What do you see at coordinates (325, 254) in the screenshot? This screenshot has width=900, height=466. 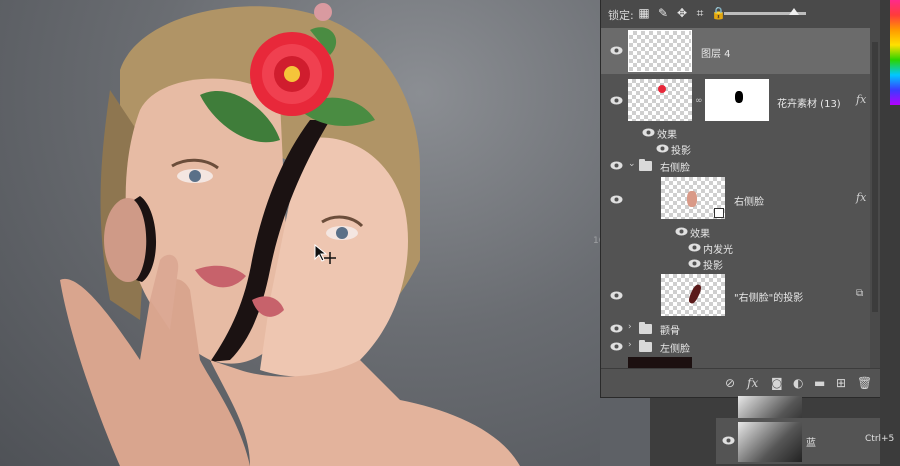 I see `move-cursor-icon` at bounding box center [325, 254].